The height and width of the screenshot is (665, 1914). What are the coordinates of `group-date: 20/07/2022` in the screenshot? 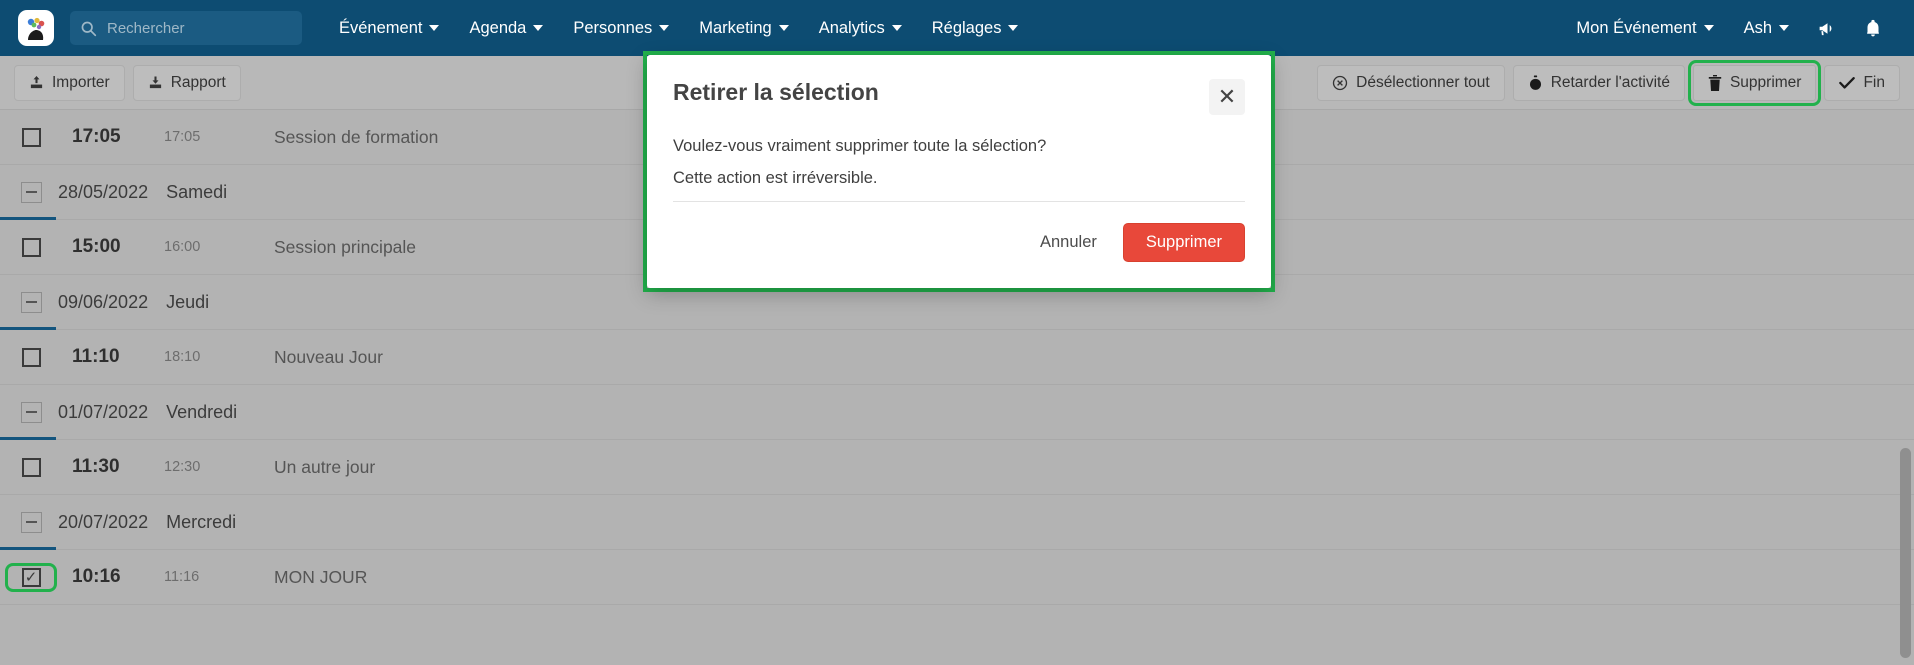 It's located at (103, 521).